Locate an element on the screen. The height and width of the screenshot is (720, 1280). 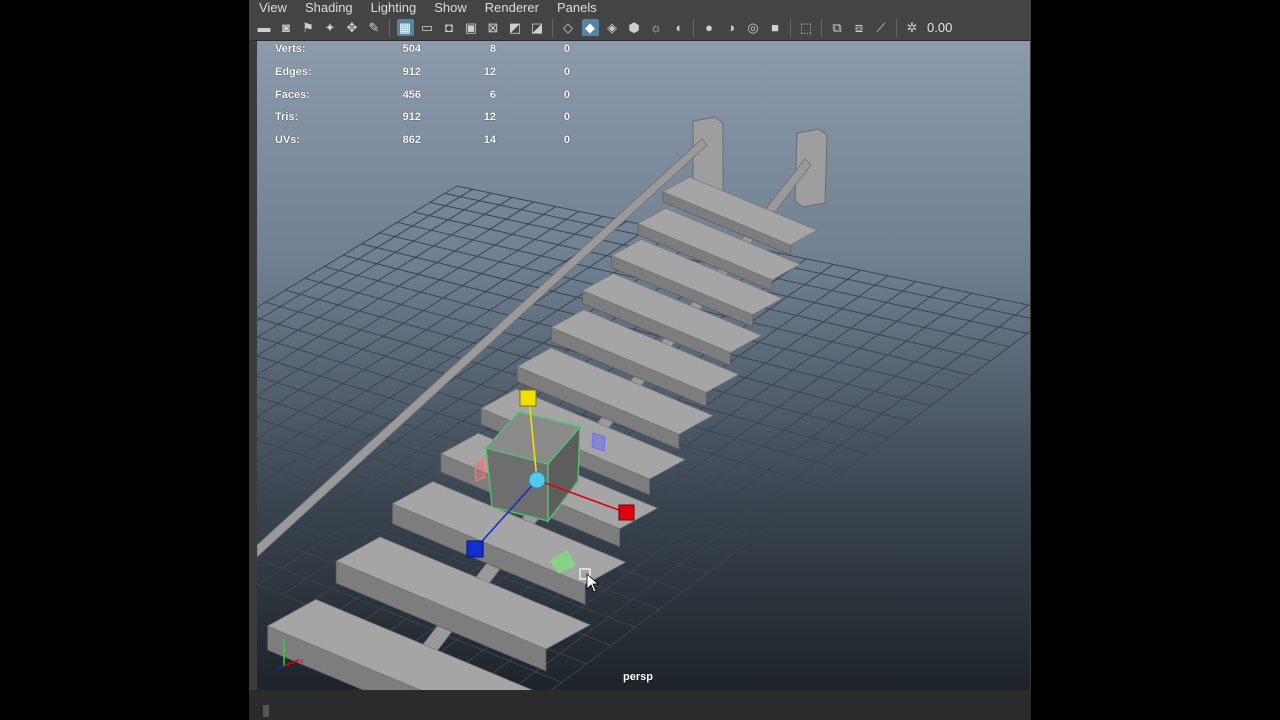
menu-lighting: Lighting is located at coordinates (393, 7).